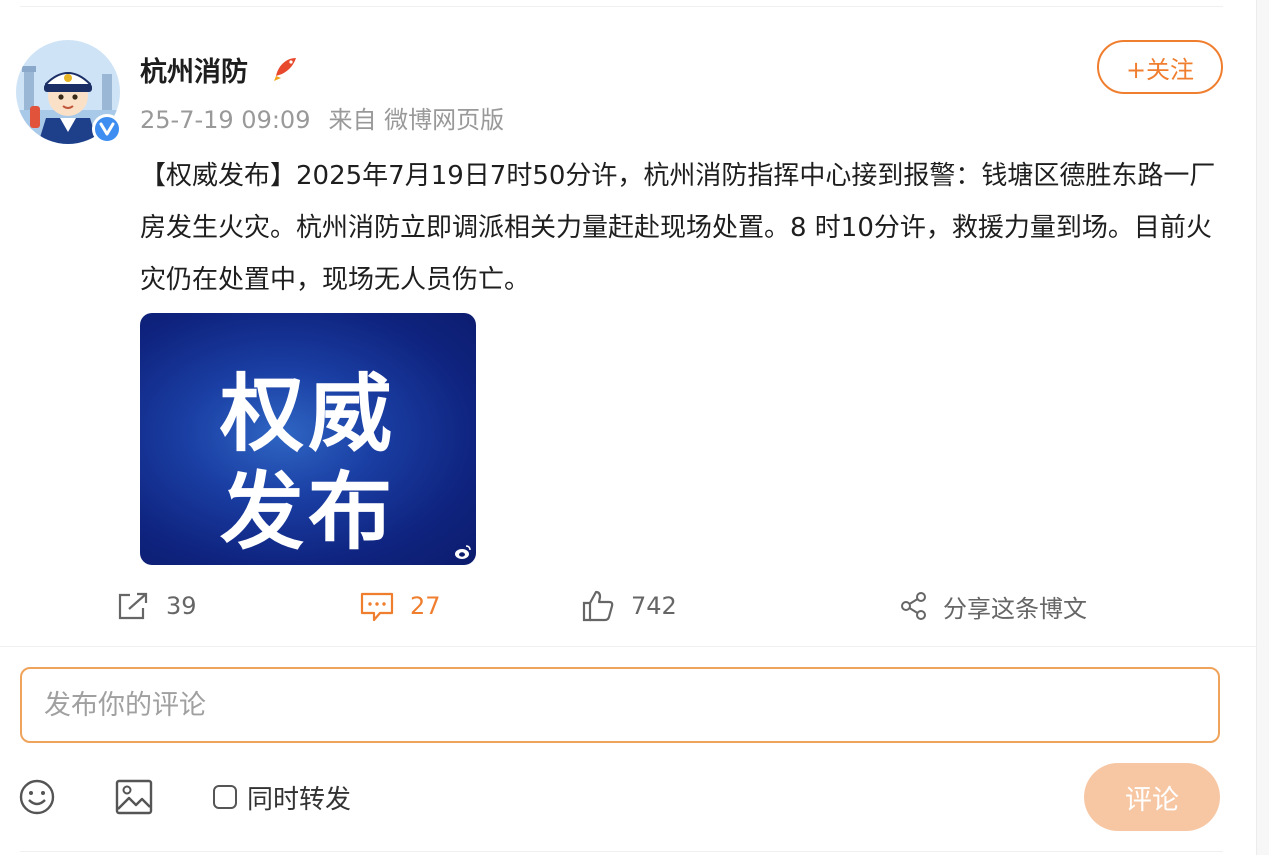 This screenshot has height=855, width=1269. What do you see at coordinates (913, 606) in the screenshot?
I see `share-icon` at bounding box center [913, 606].